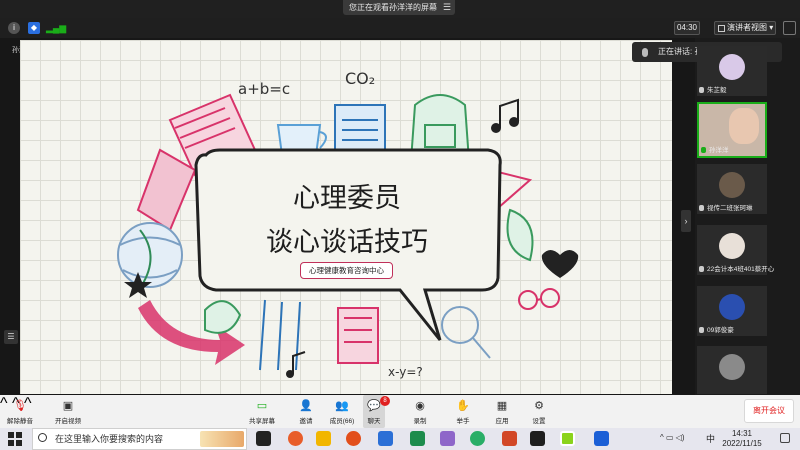  I want to click on windows-start-icon, so click(15, 439).